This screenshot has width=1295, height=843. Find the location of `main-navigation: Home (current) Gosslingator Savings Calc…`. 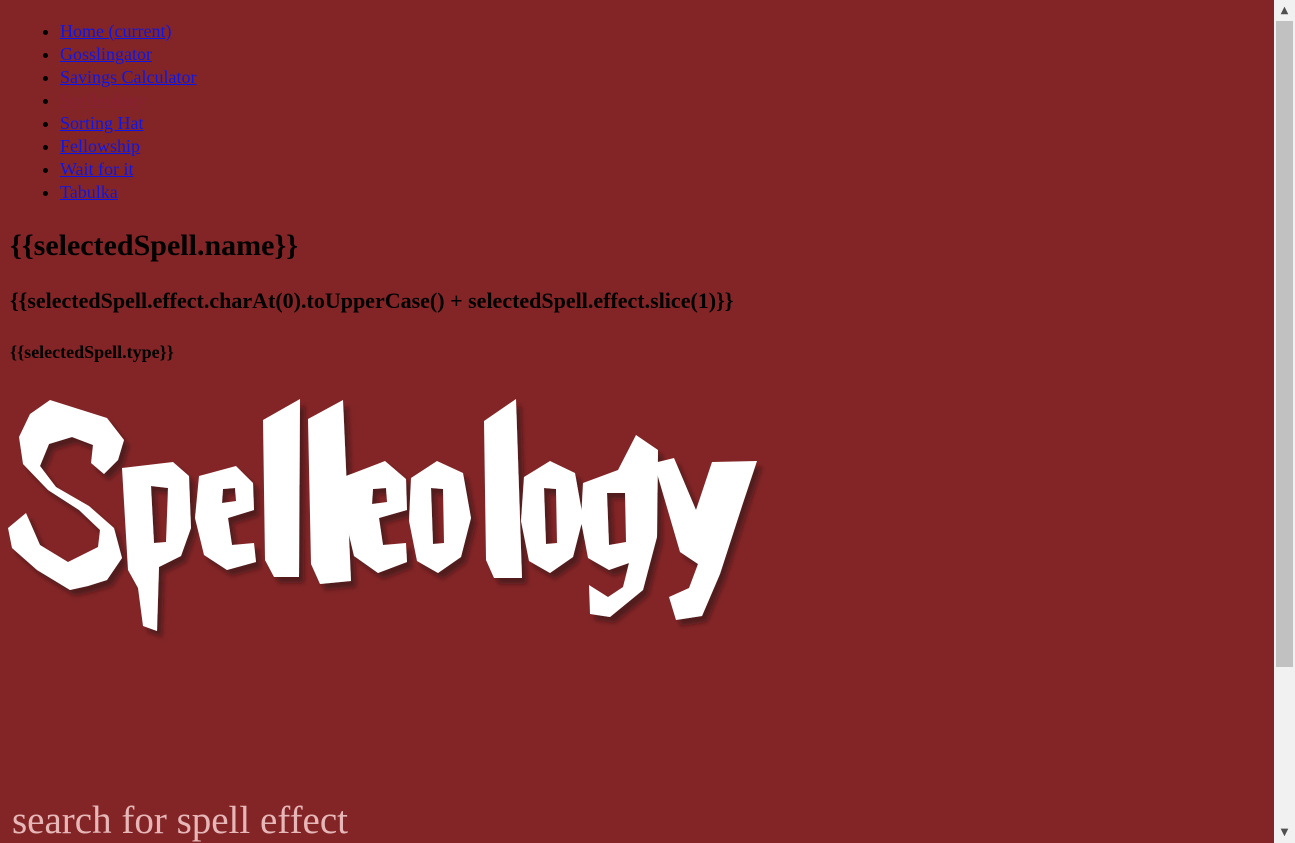

main-navigation: Home (current) Gosslingator Savings Calc… is located at coordinates (104, 112).